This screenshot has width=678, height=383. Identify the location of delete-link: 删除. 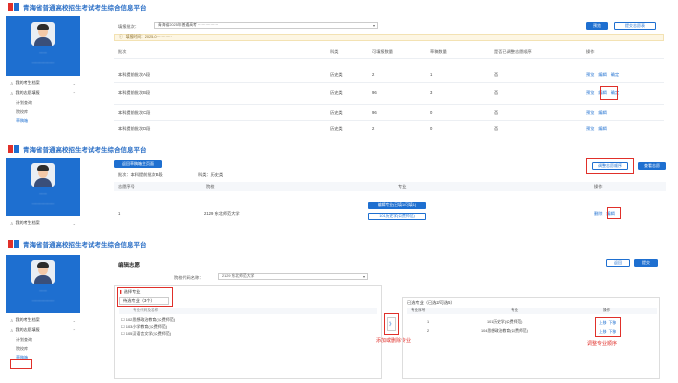
(598, 213).